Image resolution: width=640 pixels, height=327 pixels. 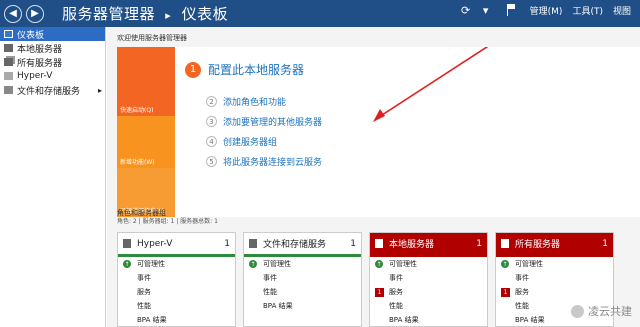 What do you see at coordinates (52, 34) in the screenshot?
I see `sidebar-item-dashboard: 仪表板` at bounding box center [52, 34].